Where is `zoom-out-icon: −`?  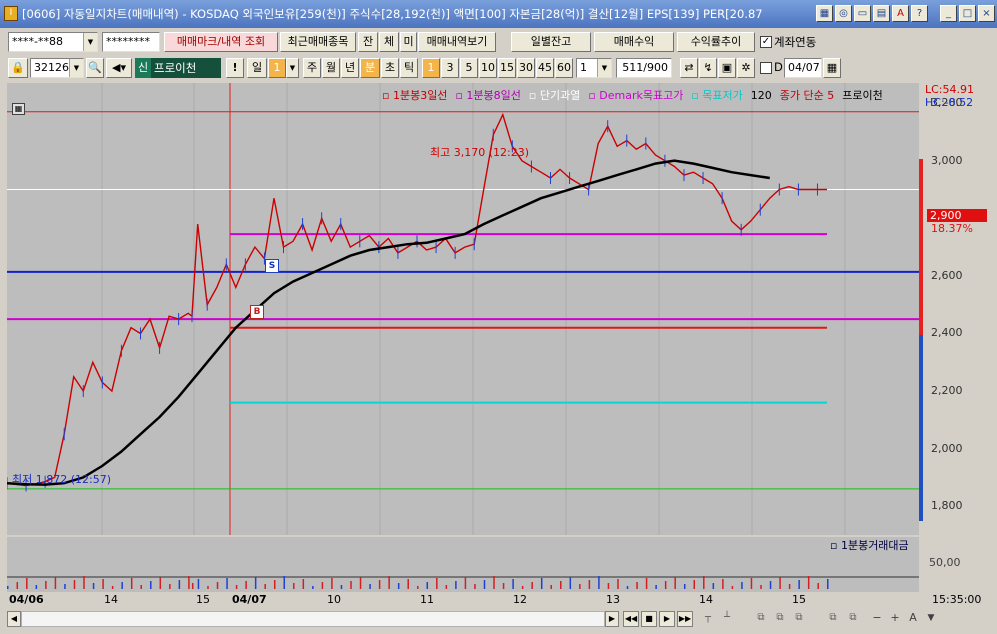
zoom-out-icon: − is located at coordinates (877, 619).